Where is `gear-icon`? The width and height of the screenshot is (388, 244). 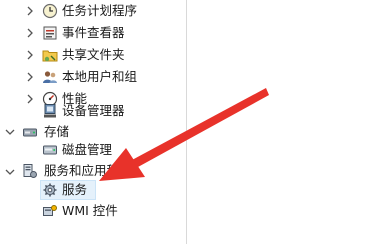
gear-icon is located at coordinates (50, 190).